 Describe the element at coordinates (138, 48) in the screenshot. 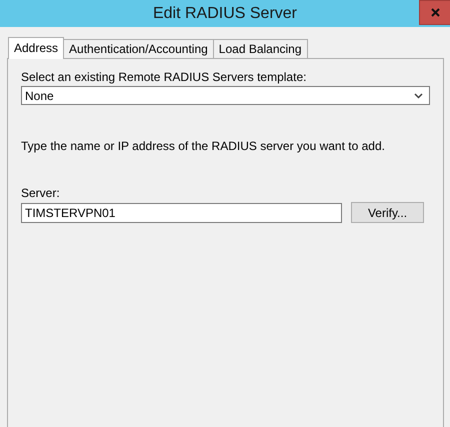

I see `tab: Authentication/Accounting` at that location.